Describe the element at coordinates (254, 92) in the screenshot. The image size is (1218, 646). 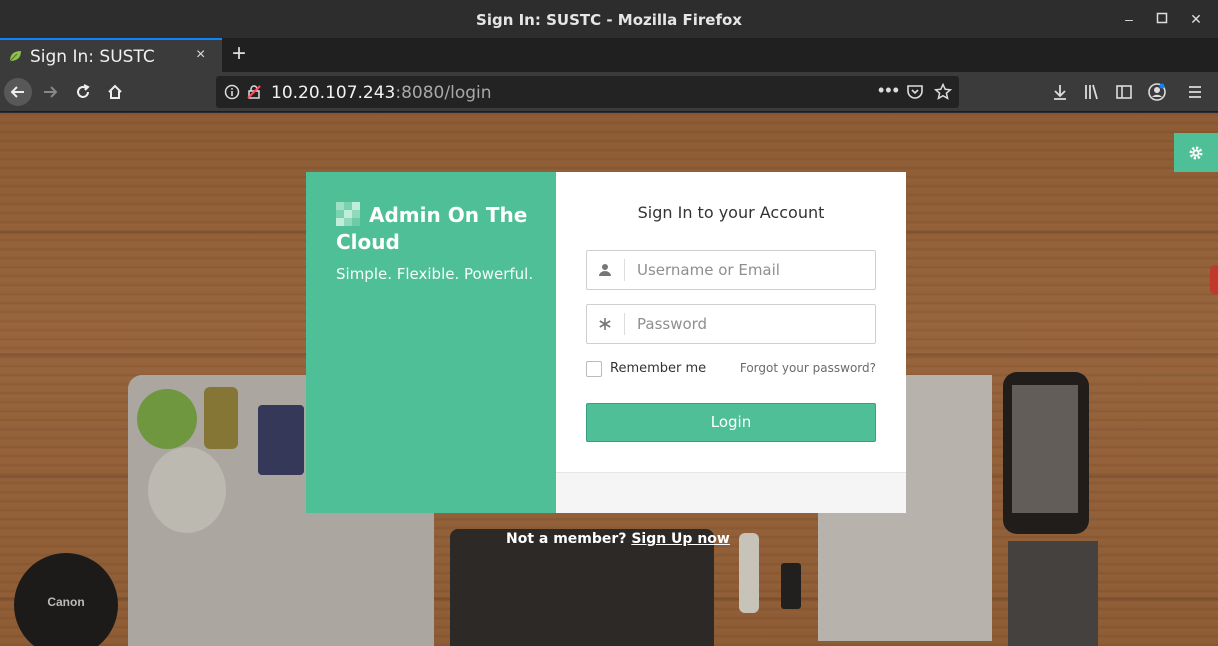
I see `insecure-lock-icon` at that location.